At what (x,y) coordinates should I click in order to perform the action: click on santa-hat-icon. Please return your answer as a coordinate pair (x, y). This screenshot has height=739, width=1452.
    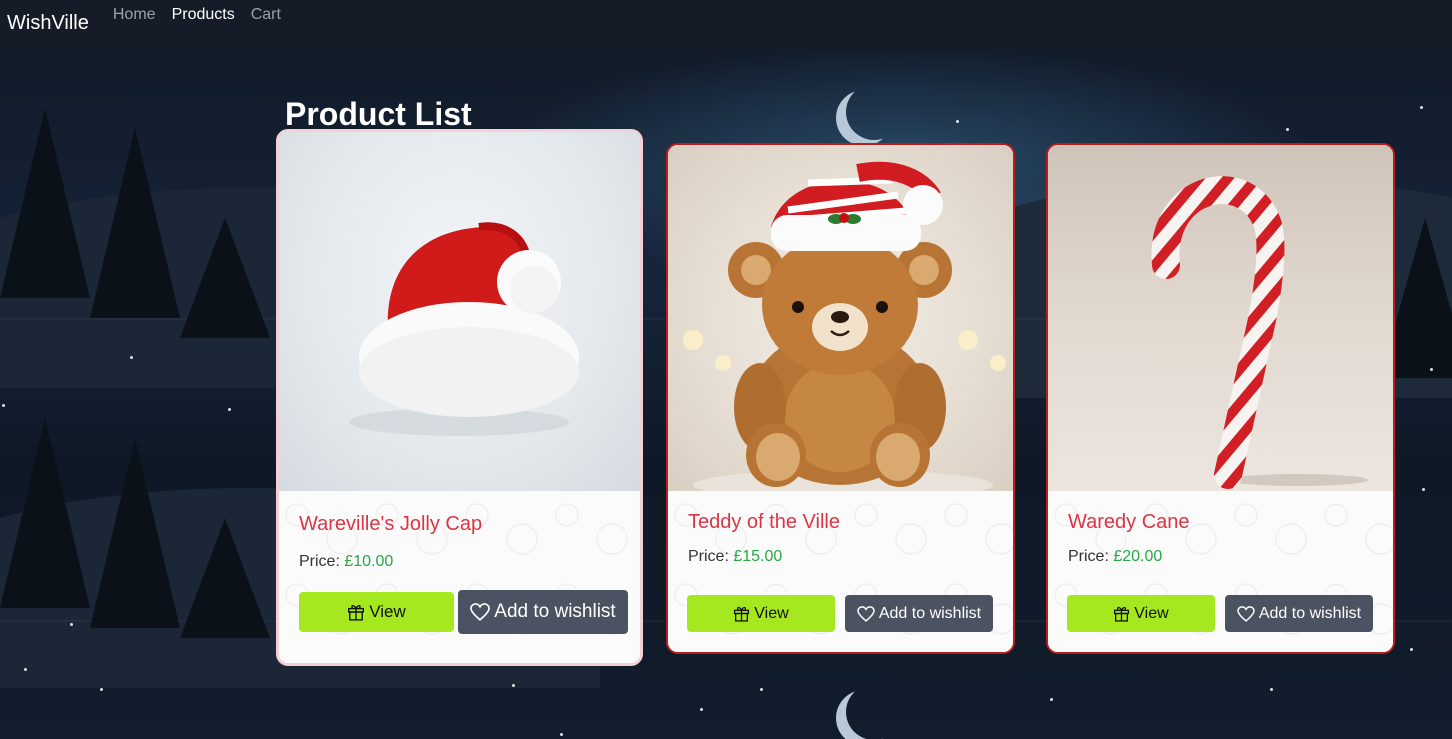
    Looking at the image, I should click on (464, 329).